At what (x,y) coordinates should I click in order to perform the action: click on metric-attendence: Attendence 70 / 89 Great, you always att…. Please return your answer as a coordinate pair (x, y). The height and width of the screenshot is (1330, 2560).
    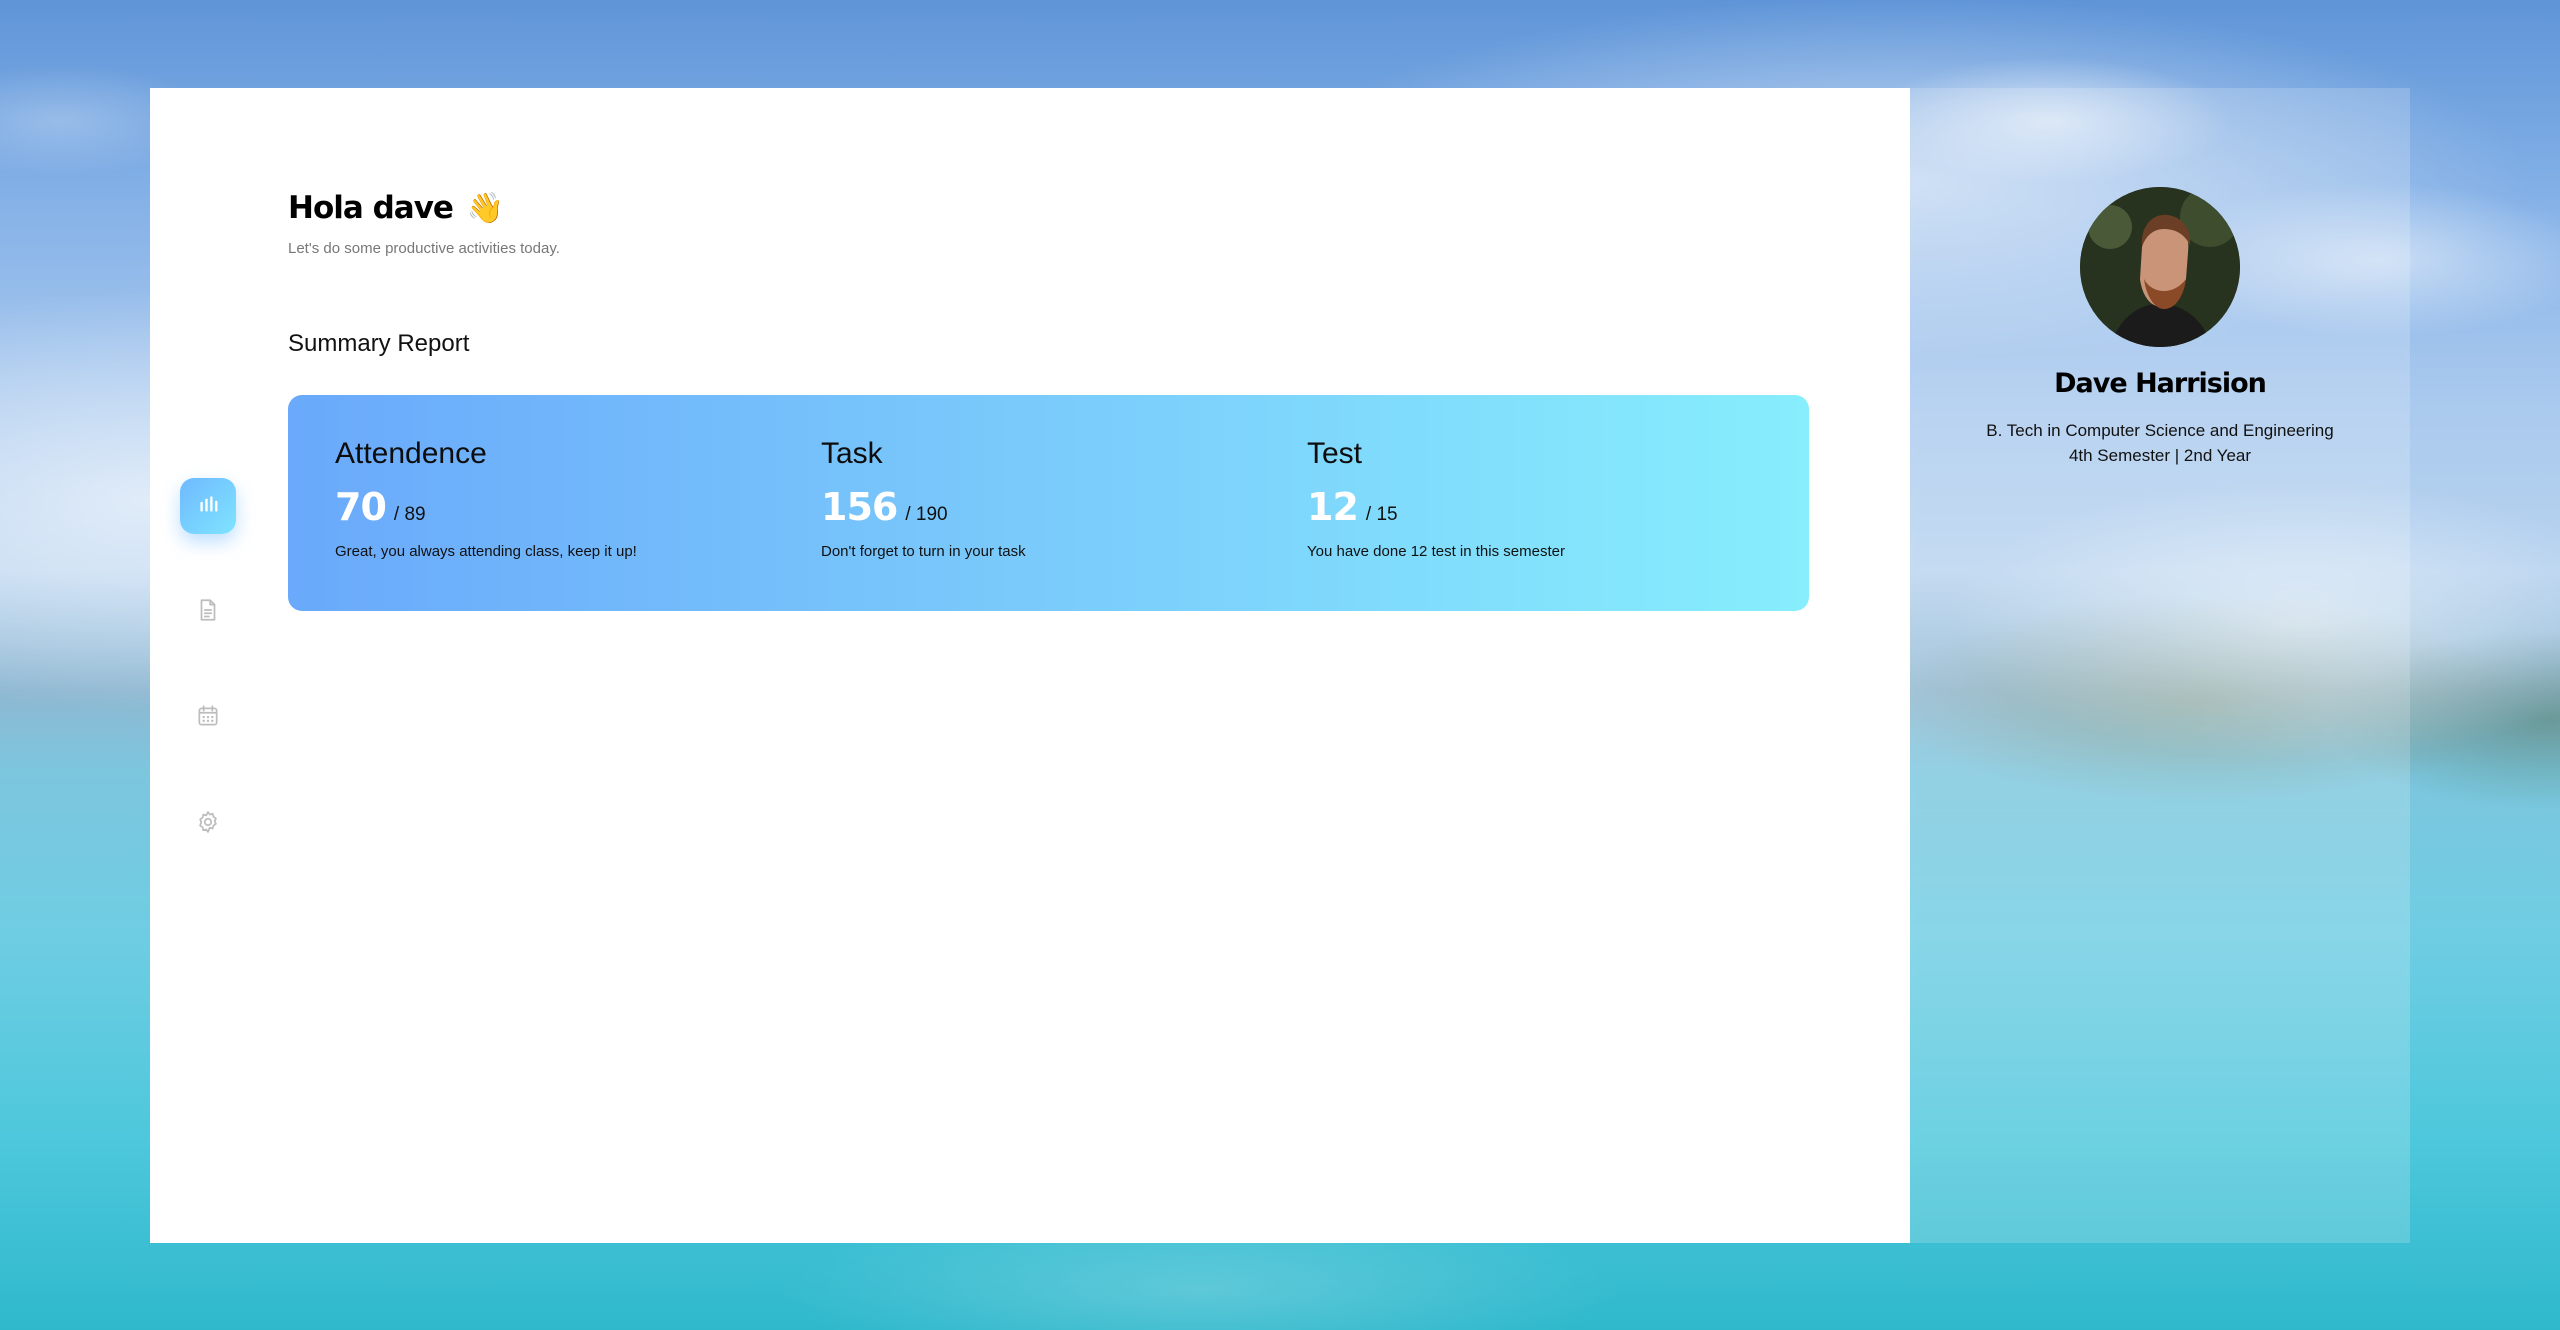
    Looking at the image, I should click on (578, 524).